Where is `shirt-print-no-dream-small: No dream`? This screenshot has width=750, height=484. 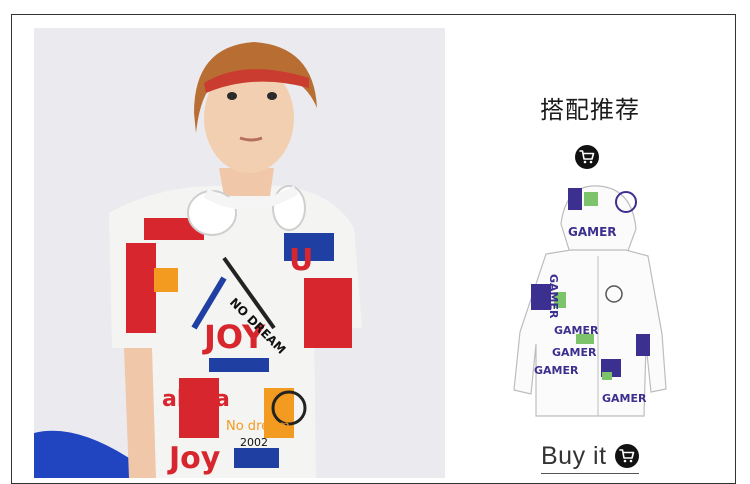 shirt-print-no-dream-small: No dream is located at coordinates (258, 426).